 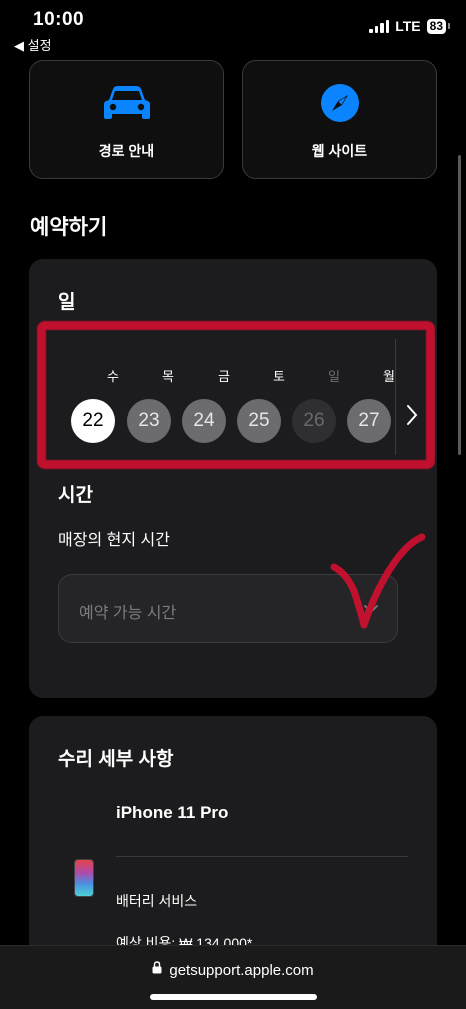 I want to click on time-select: 예약 가능 시간, so click(x=228, y=608).